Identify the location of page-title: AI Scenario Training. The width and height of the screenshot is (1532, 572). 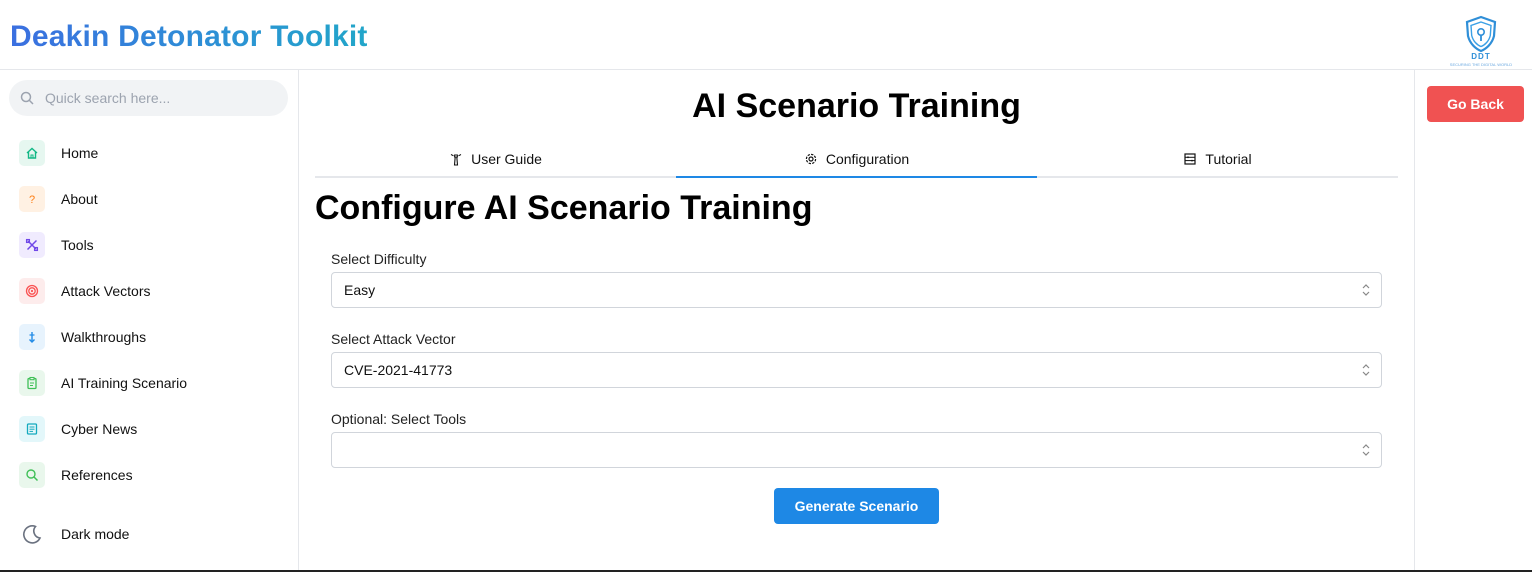
(856, 106).